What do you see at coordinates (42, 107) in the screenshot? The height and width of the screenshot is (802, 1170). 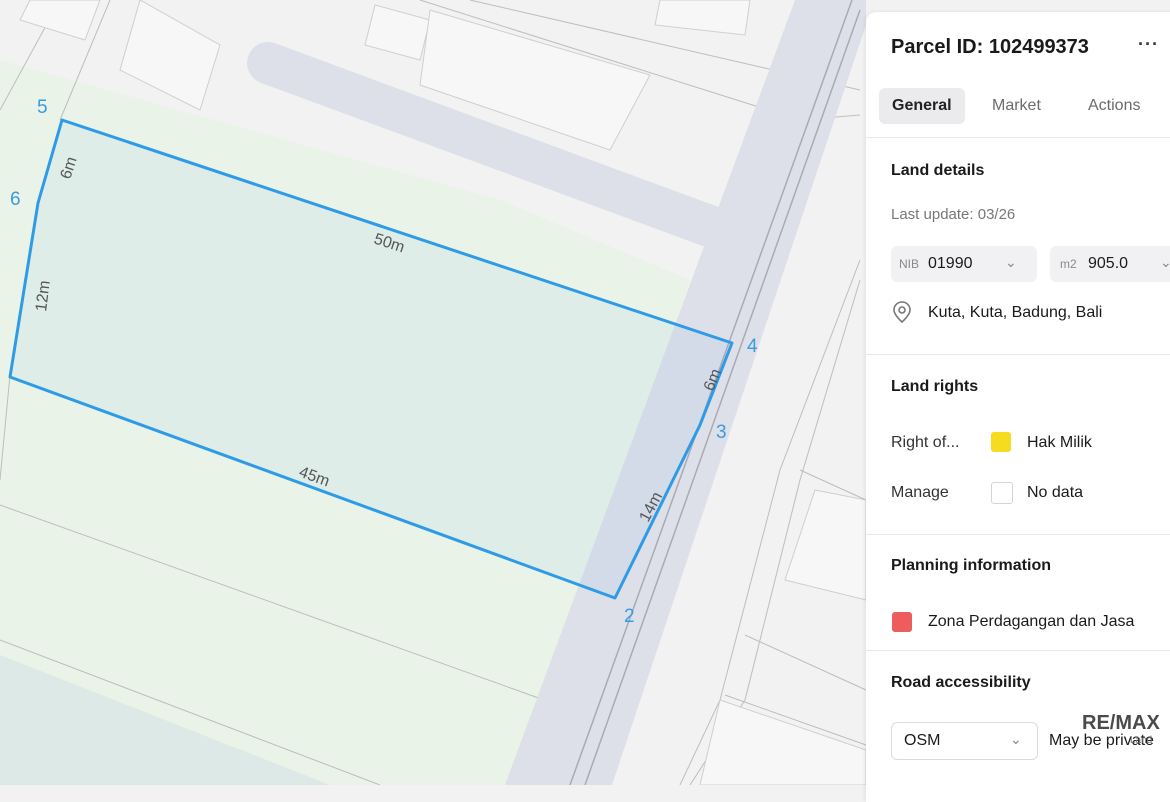 I see `vertex-label-5: 5` at bounding box center [42, 107].